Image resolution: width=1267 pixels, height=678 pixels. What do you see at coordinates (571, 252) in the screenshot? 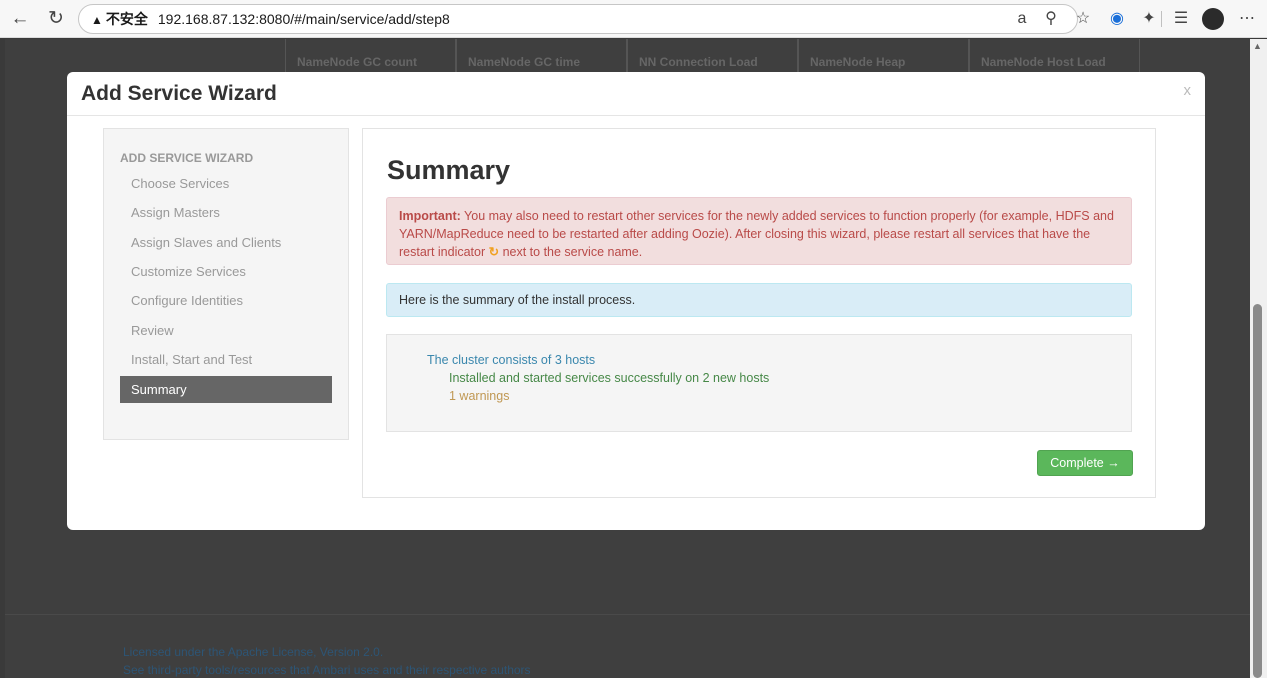
I see `important-text-end: next to the service name.` at bounding box center [571, 252].